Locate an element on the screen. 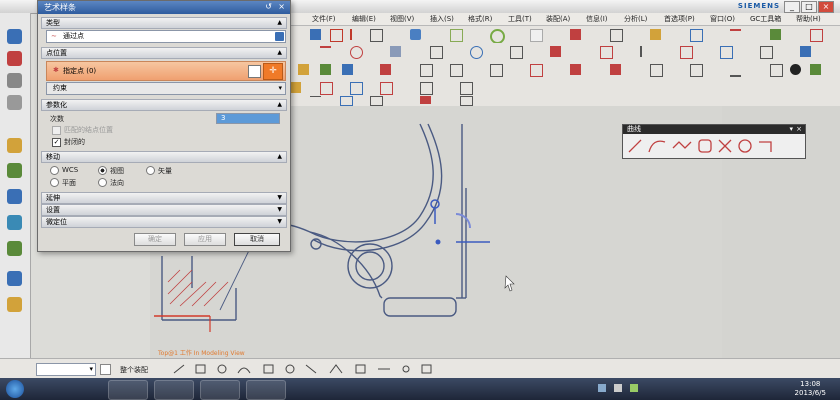 The image size is (840, 400). part-nav-icon is located at coordinates (14, 102).